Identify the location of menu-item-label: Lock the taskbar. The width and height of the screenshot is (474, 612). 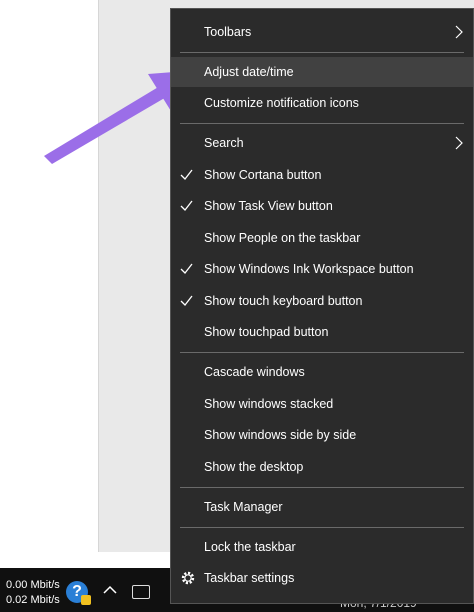
(250, 547).